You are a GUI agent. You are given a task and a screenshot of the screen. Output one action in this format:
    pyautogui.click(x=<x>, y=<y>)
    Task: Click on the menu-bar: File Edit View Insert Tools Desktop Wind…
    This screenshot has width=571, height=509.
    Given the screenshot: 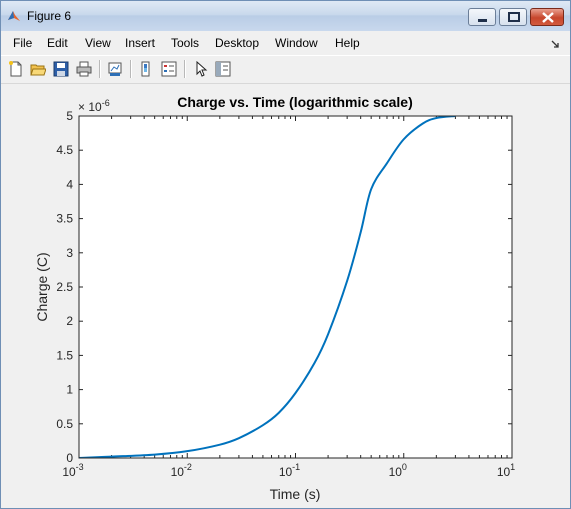 What is the action you would take?
    pyautogui.click(x=285, y=43)
    